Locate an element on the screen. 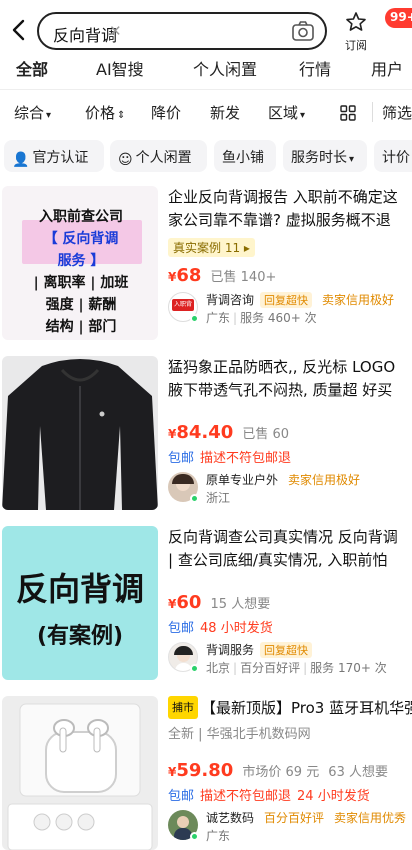  thumb-line: 氛围 is located at coordinates (81, 339).